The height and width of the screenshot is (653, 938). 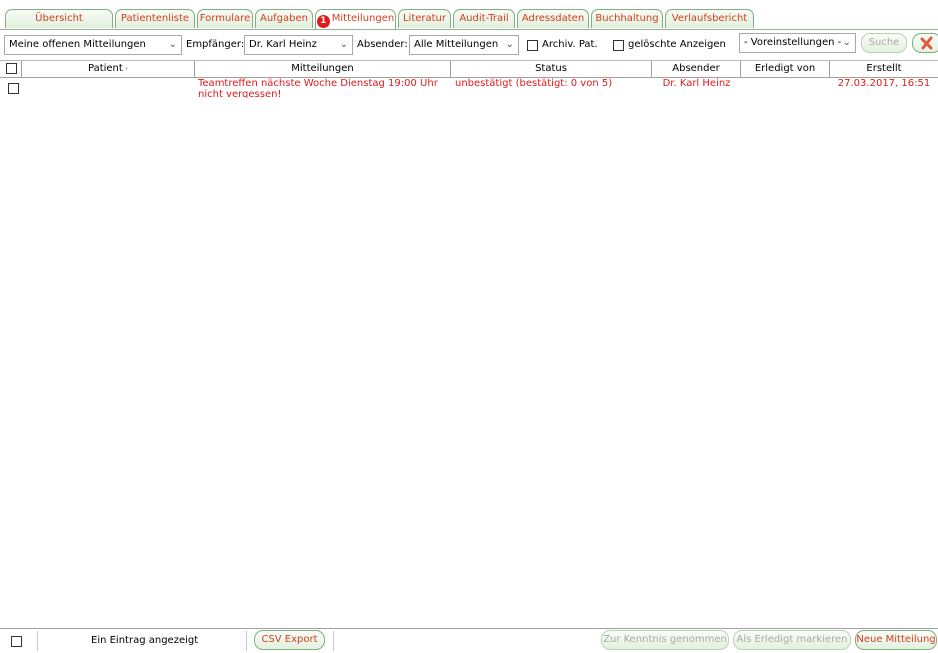 What do you see at coordinates (323, 21) in the screenshot?
I see `notification-badge: 1` at bounding box center [323, 21].